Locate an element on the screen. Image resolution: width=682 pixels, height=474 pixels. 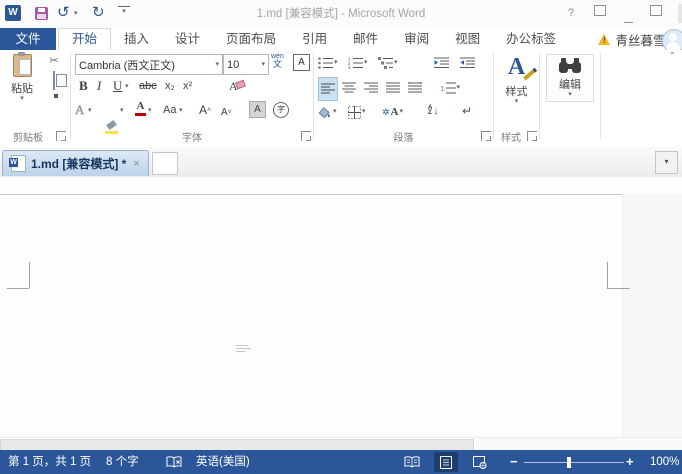
increase-indent-button is located at coordinates (467, 63).